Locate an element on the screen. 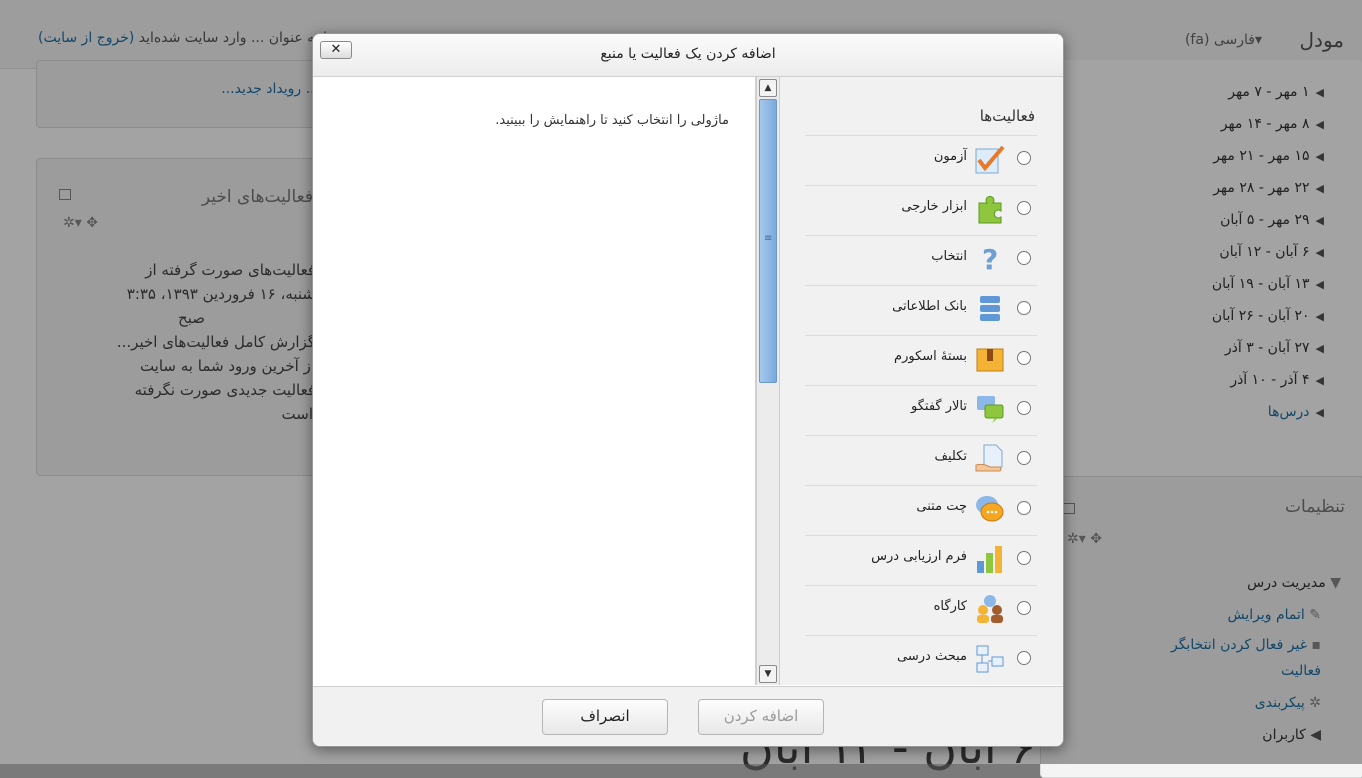  module-label: کارگاه is located at coordinates (950, 606).